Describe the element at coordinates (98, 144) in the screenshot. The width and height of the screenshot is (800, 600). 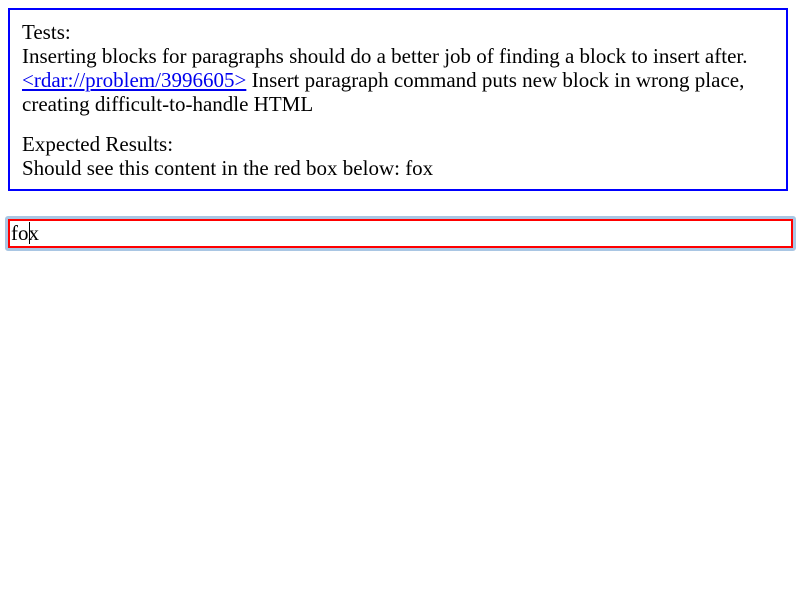
I see `expected-results-heading: Expected Results:` at that location.